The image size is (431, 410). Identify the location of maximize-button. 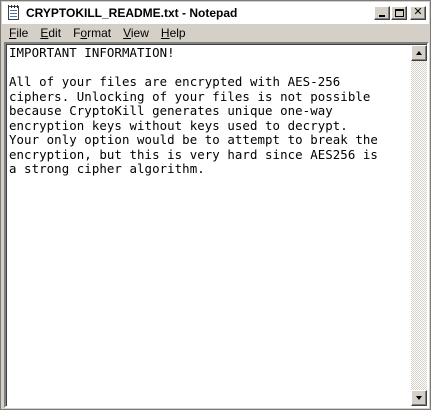
(399, 13).